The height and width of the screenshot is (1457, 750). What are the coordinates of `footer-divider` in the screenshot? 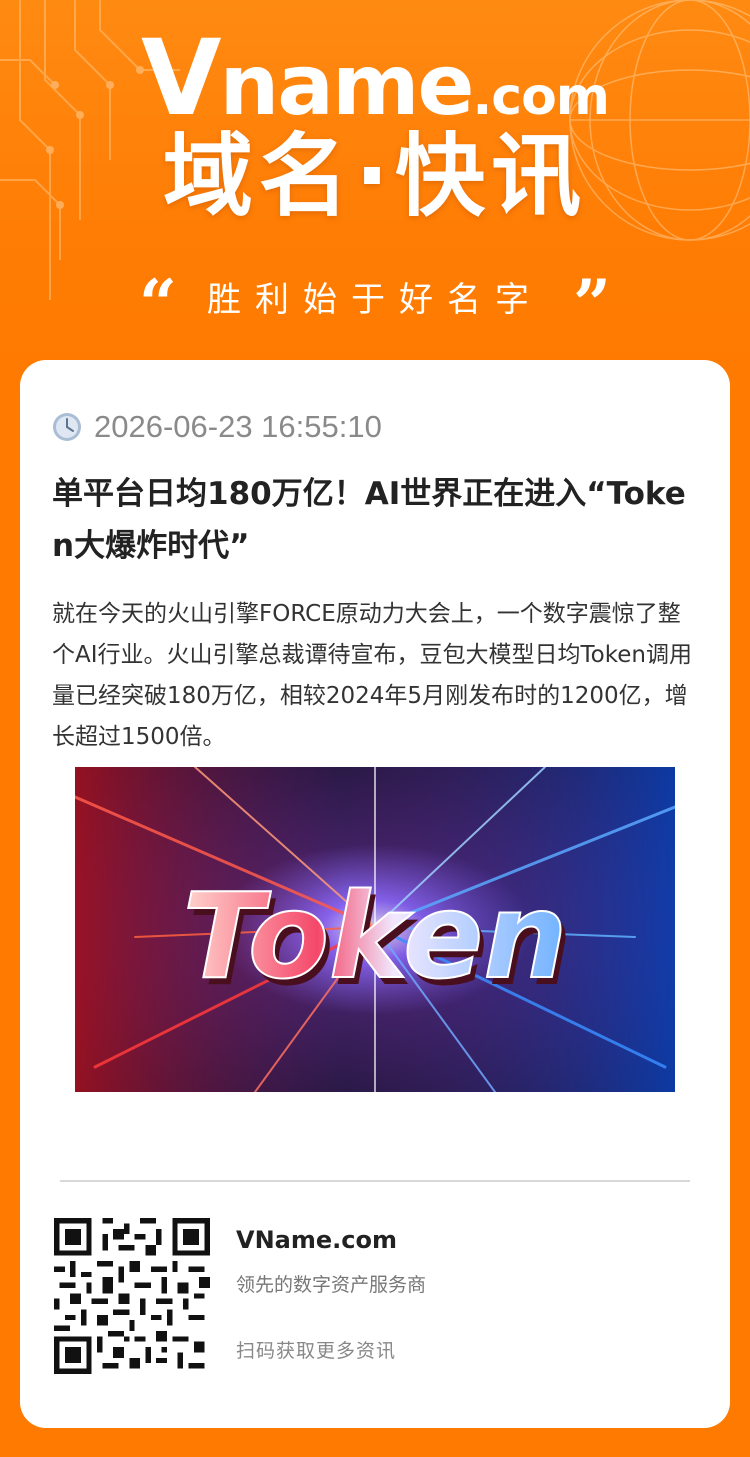 It's located at (375, 1181).